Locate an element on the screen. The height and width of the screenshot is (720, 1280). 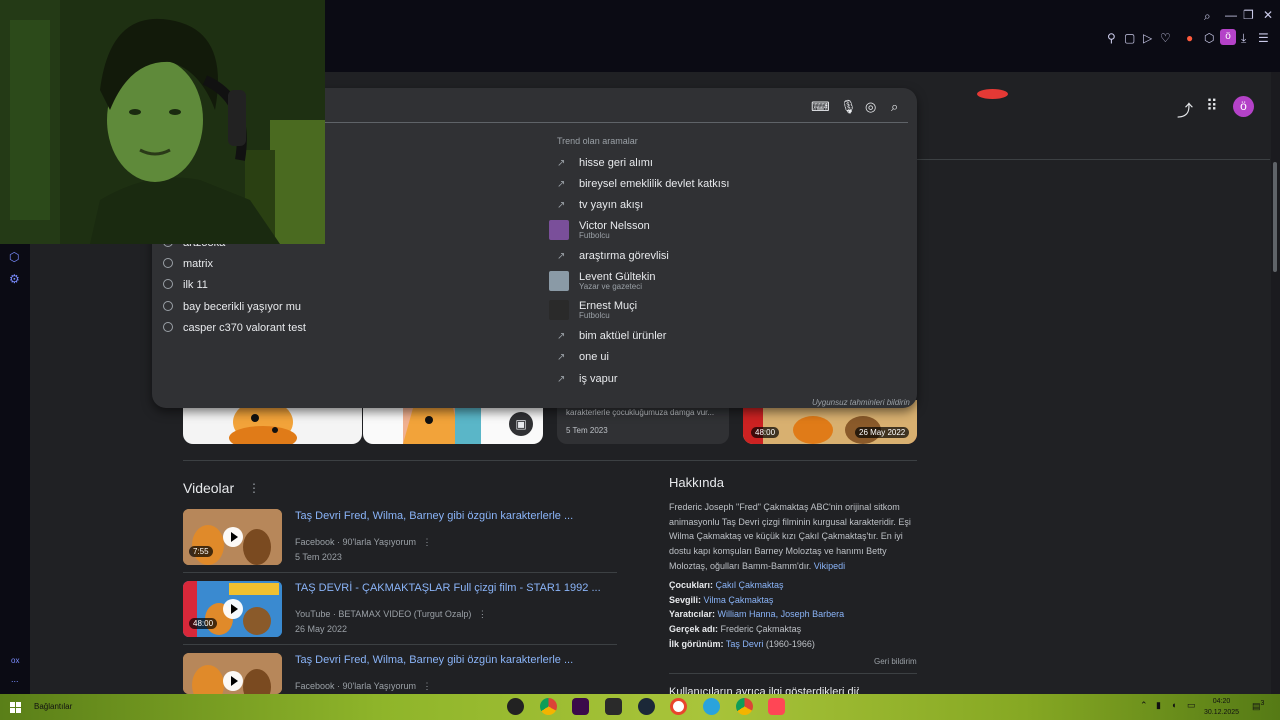
video-date: 26 May 2022 is located at coordinates (882, 432).